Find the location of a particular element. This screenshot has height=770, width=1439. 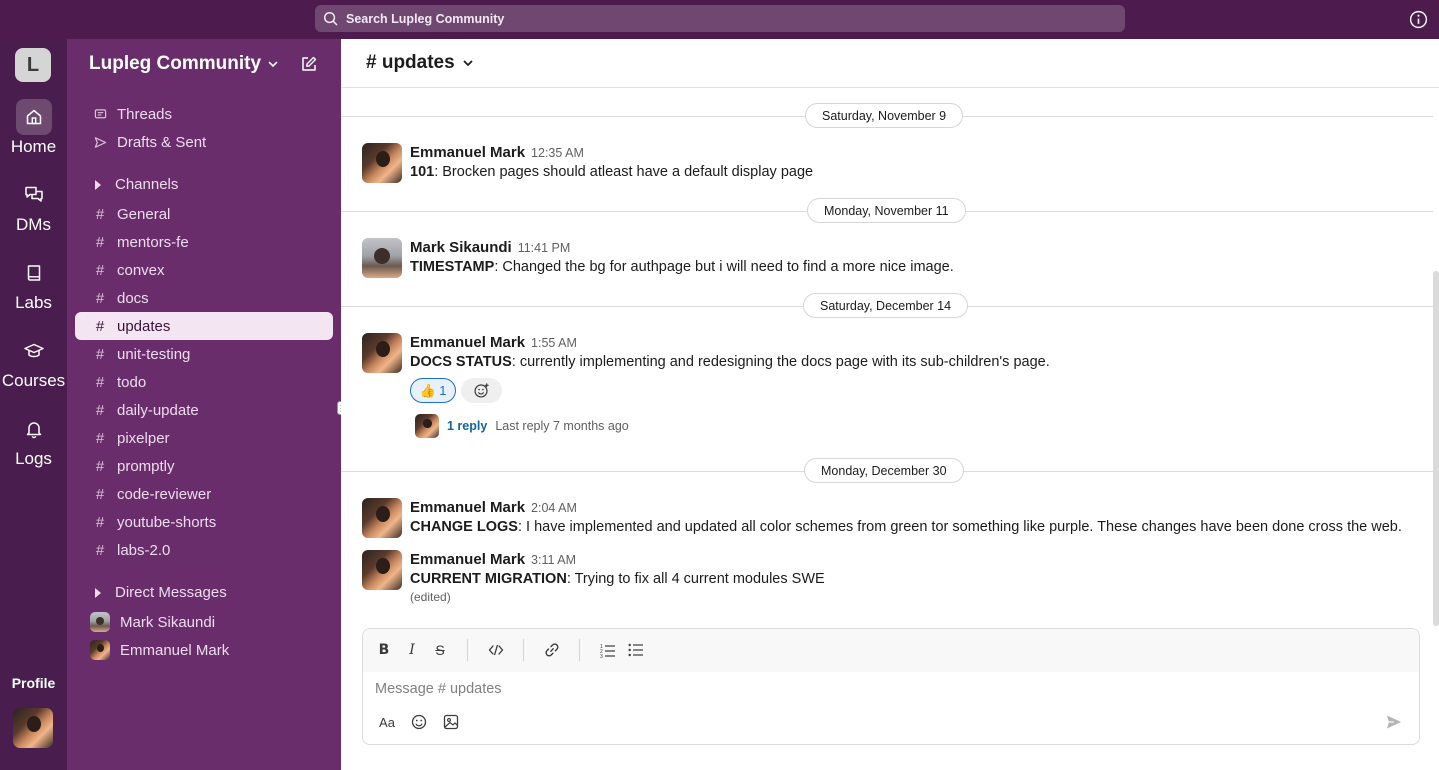

message-tag: CURRENT MIGRATION is located at coordinates (488, 579).